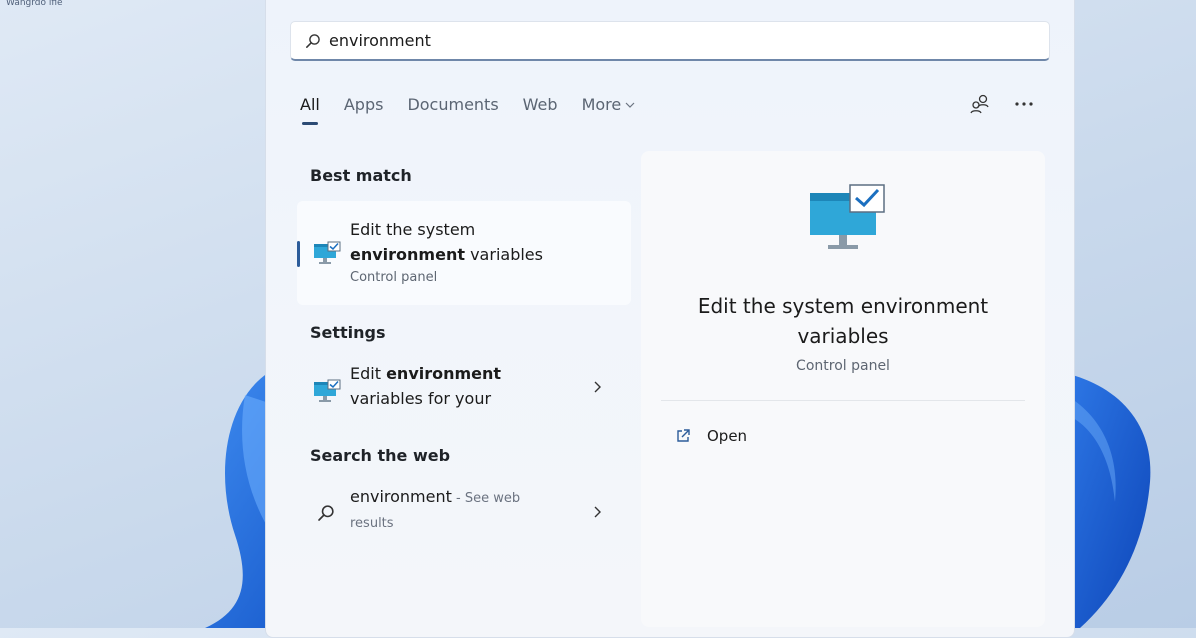  Describe the element at coordinates (540, 104) in the screenshot. I see `tab-web-label: Web` at that location.